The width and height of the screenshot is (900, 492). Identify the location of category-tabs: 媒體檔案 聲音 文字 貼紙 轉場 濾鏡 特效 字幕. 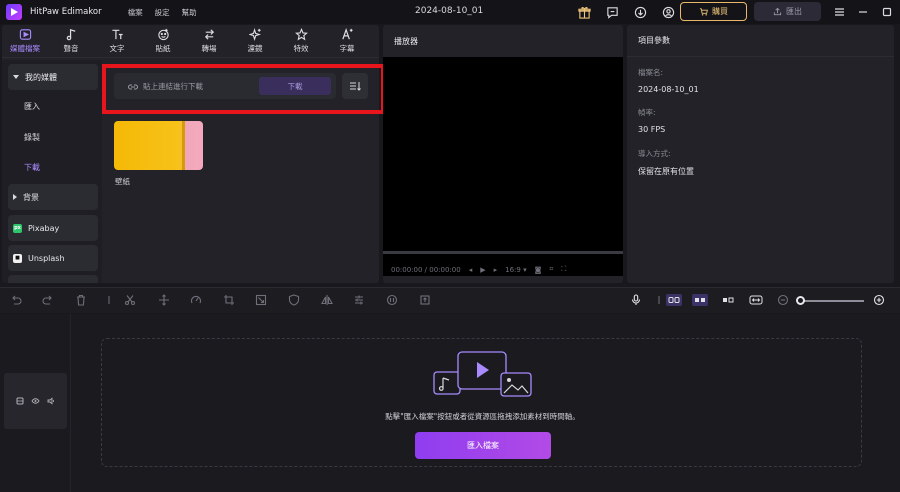
(190, 41).